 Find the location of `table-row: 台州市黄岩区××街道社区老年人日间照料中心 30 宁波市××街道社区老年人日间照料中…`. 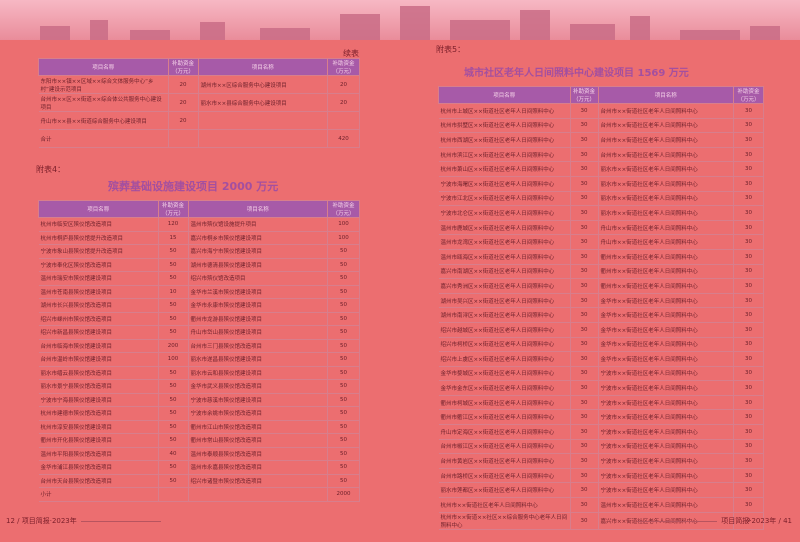

table-row: 台州市黄岩区××街道社区老年人日间照料中心 30 宁波市××街道社区老年人日间照料中… is located at coordinates (601, 461).